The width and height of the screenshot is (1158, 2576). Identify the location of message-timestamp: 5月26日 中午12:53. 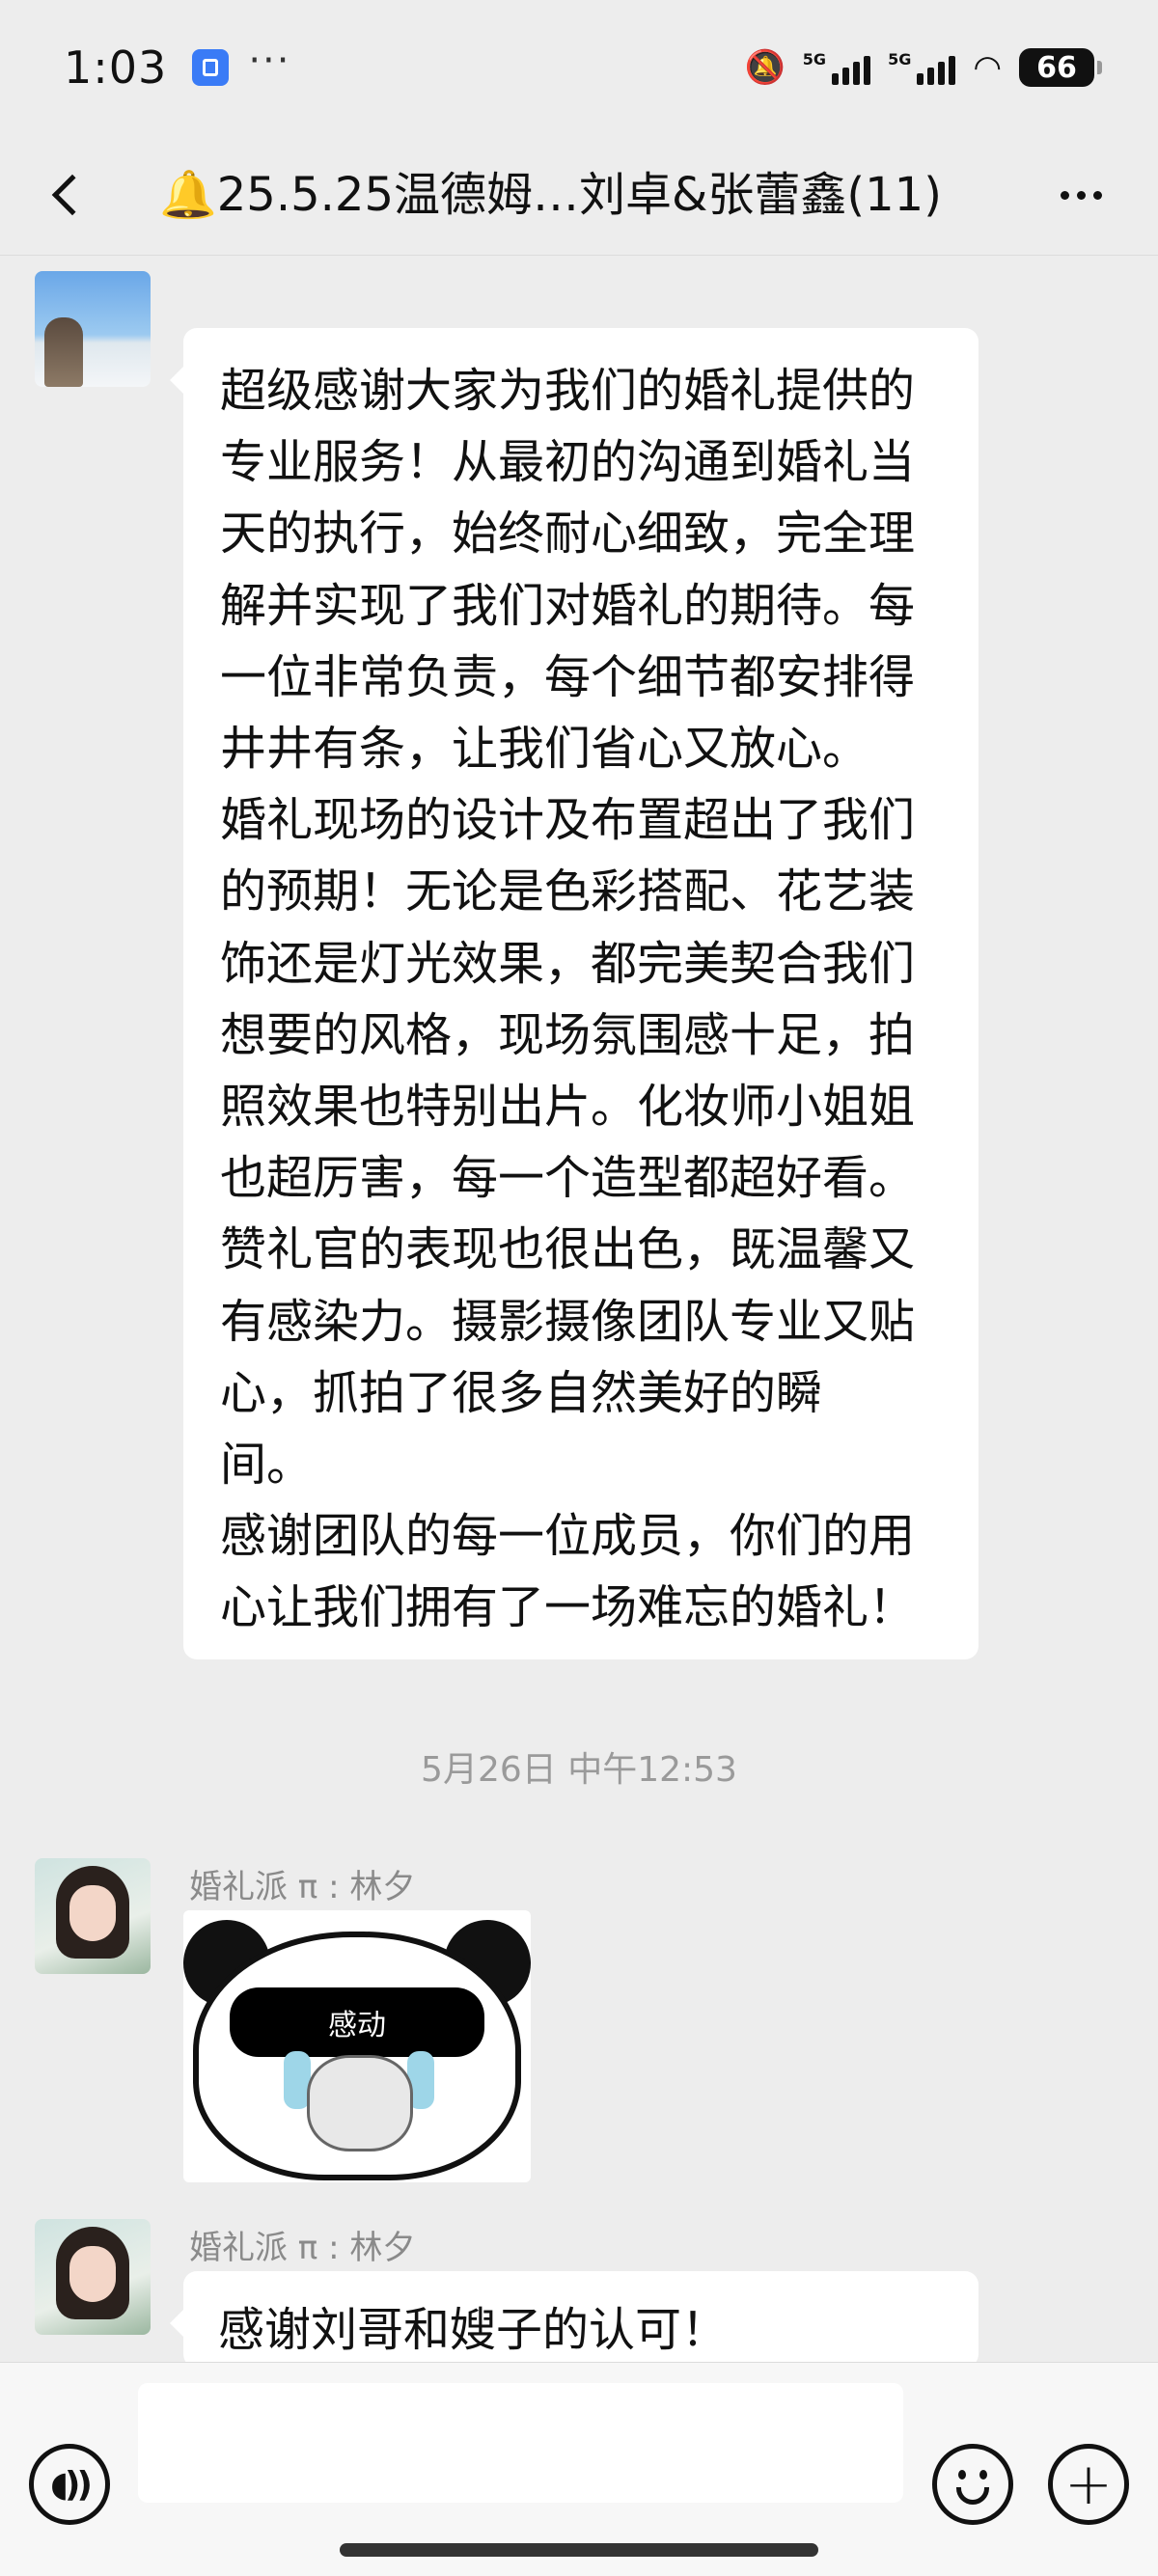
(579, 1770).